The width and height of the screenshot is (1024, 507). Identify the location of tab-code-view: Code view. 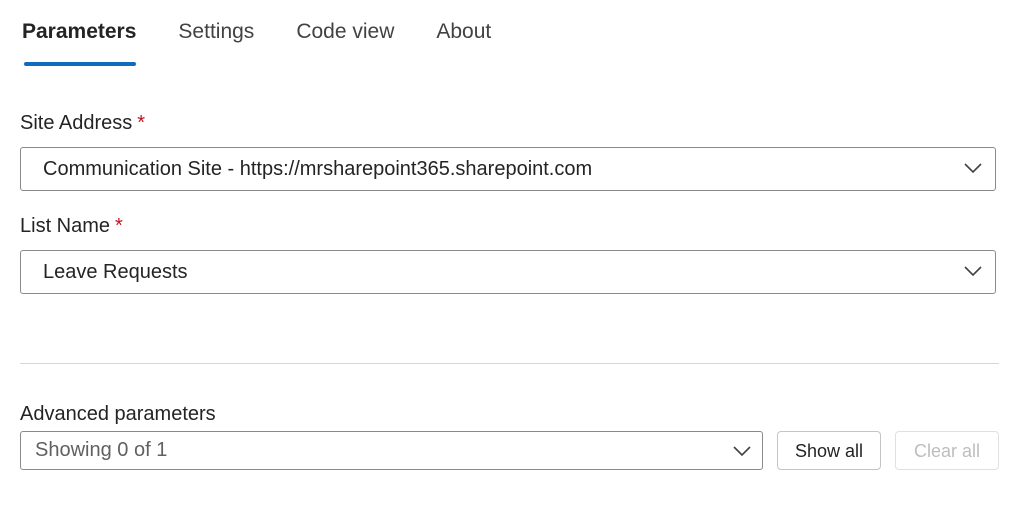
(345, 33).